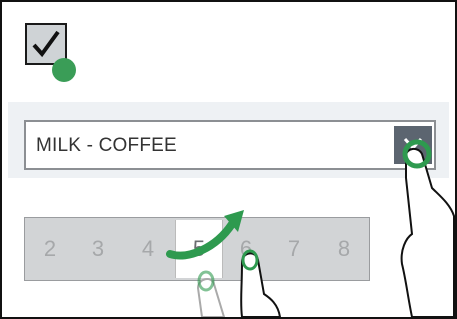 The height and width of the screenshot is (319, 457). I want to click on checkmark-icon, so click(46, 44).